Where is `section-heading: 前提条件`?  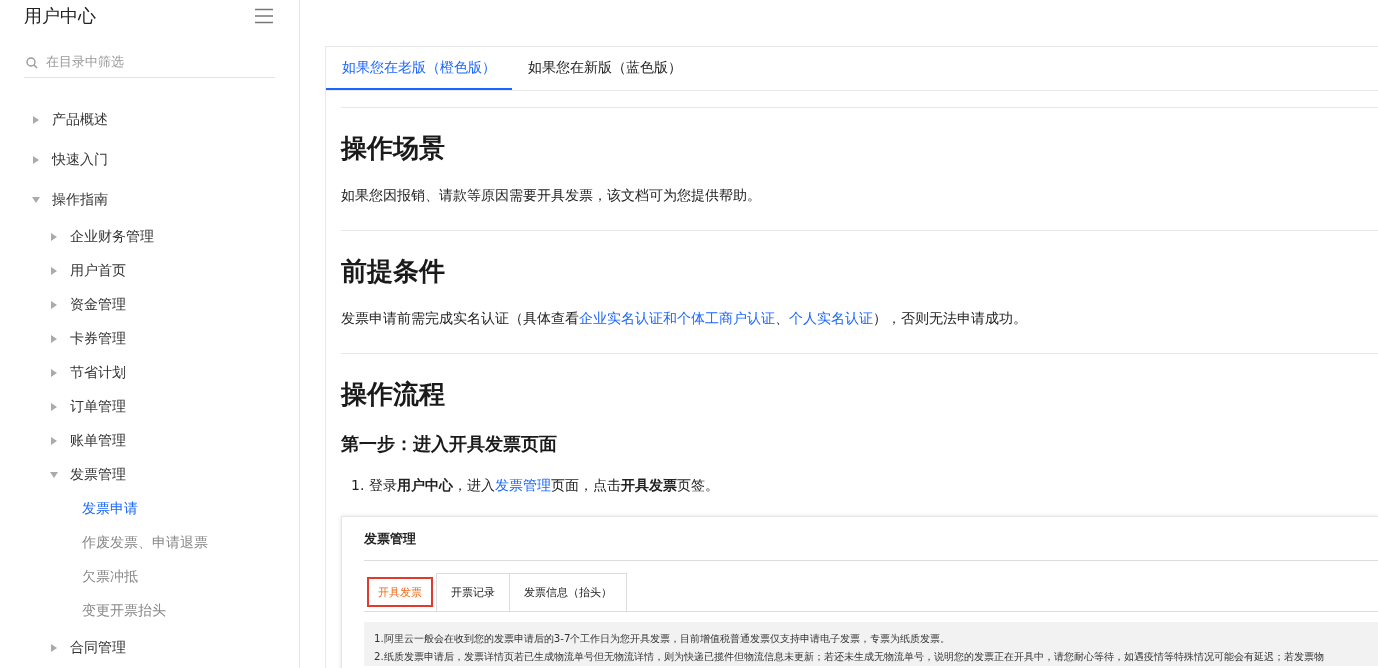 section-heading: 前提条件 is located at coordinates (393, 271).